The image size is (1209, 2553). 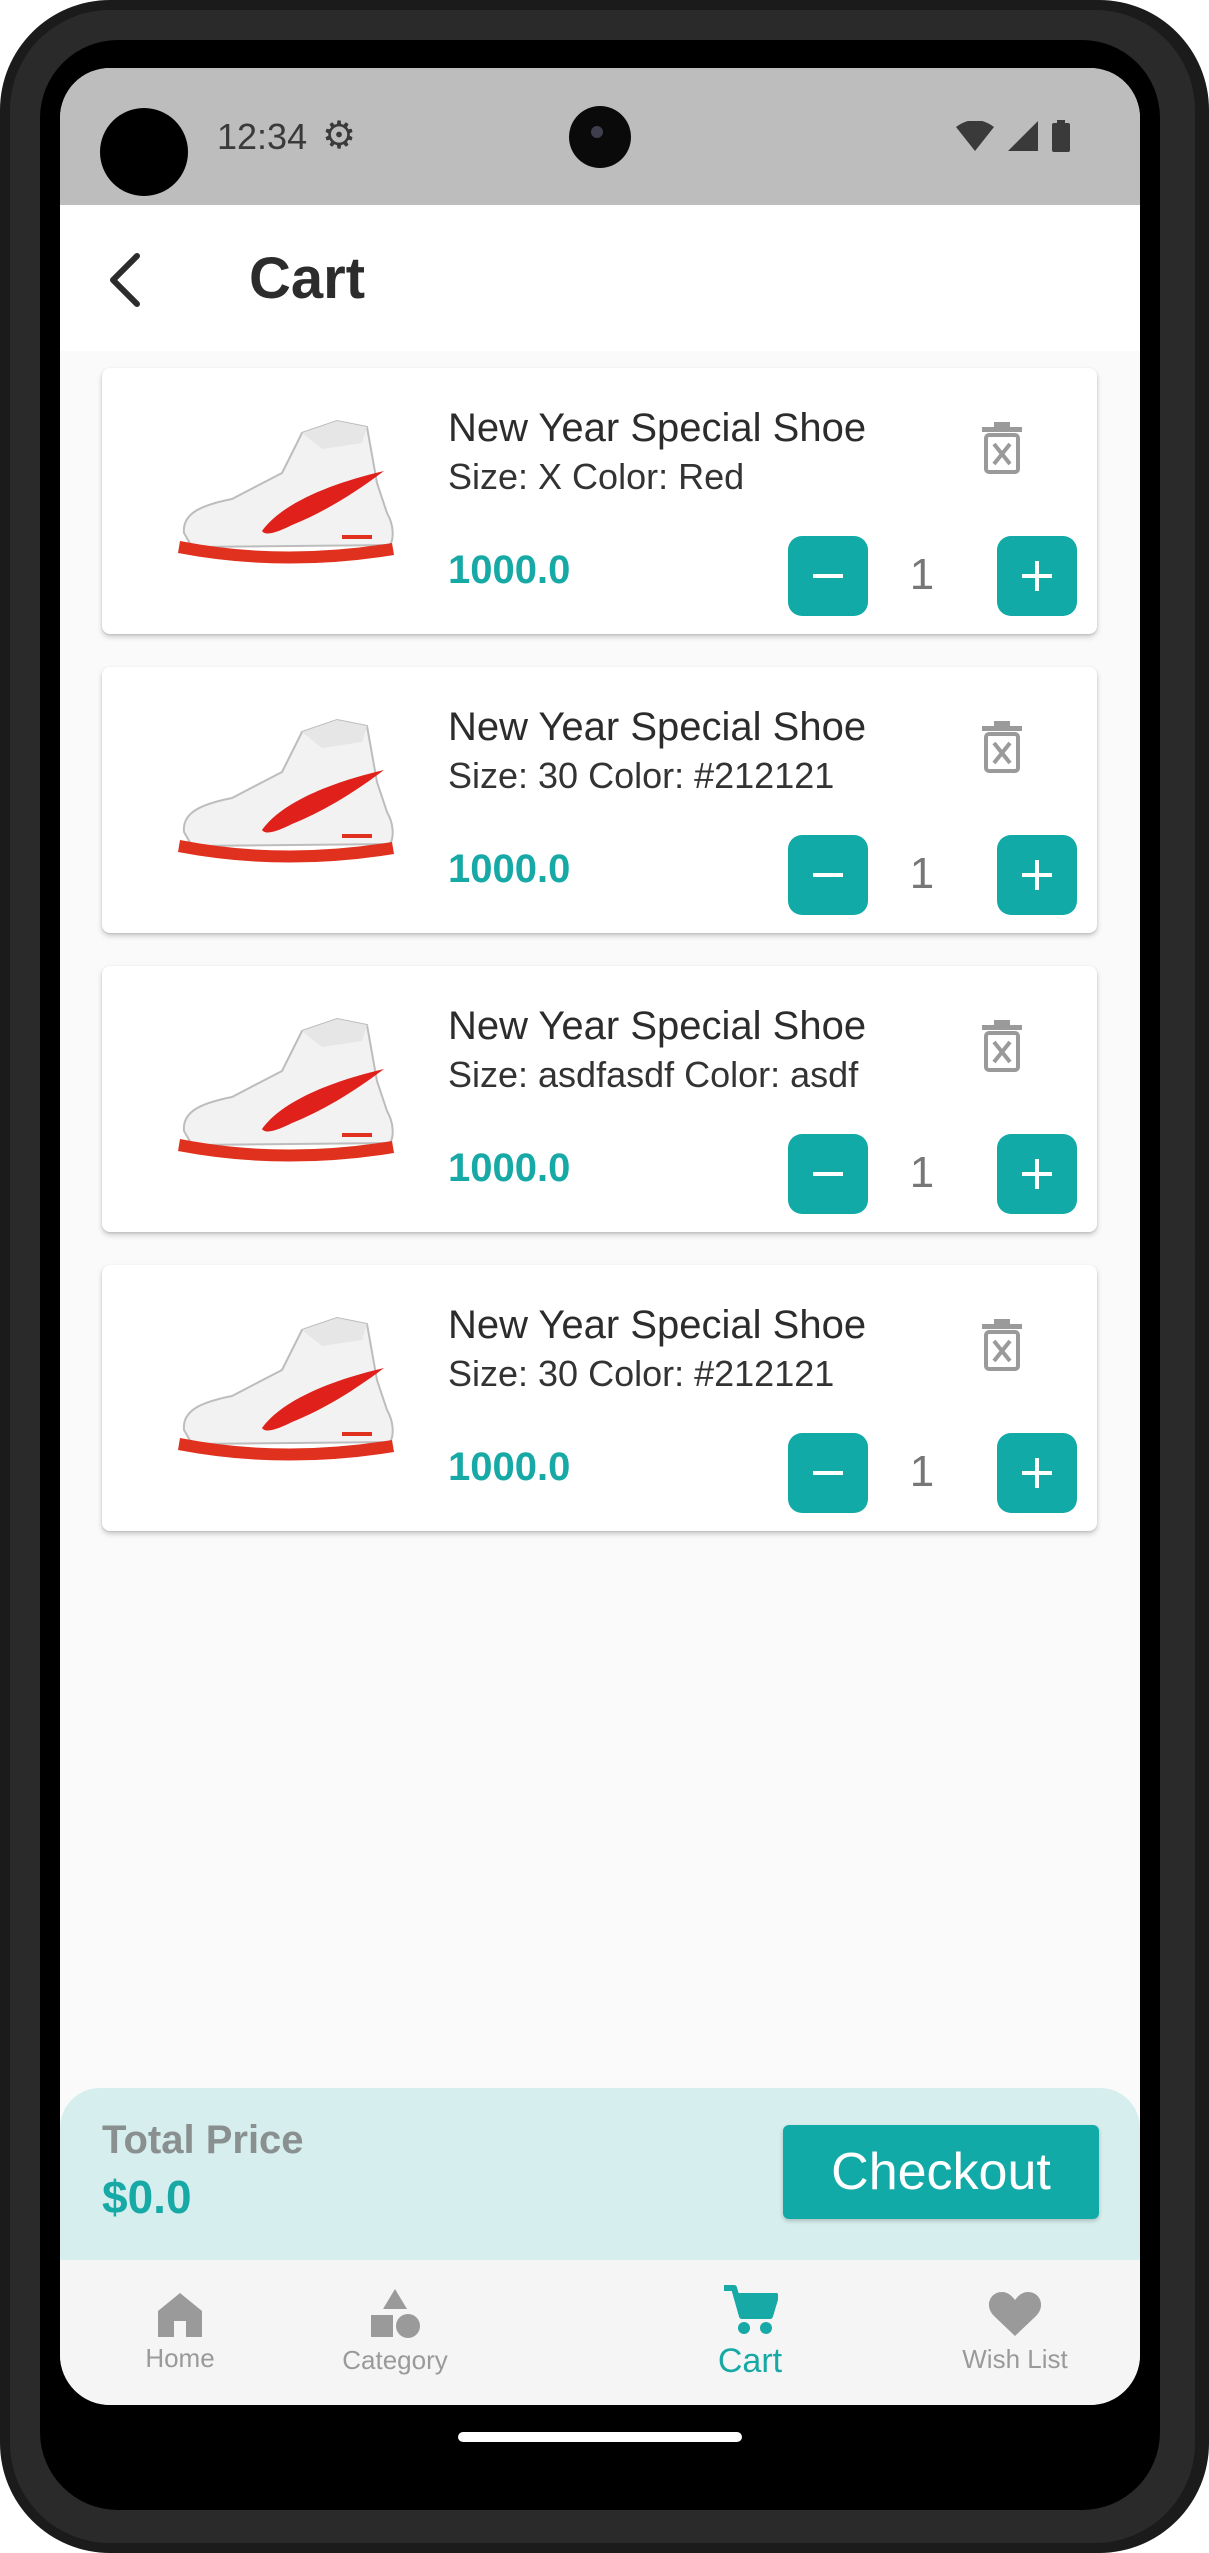 What do you see at coordinates (1015, 2314) in the screenshot?
I see `heart-icon` at bounding box center [1015, 2314].